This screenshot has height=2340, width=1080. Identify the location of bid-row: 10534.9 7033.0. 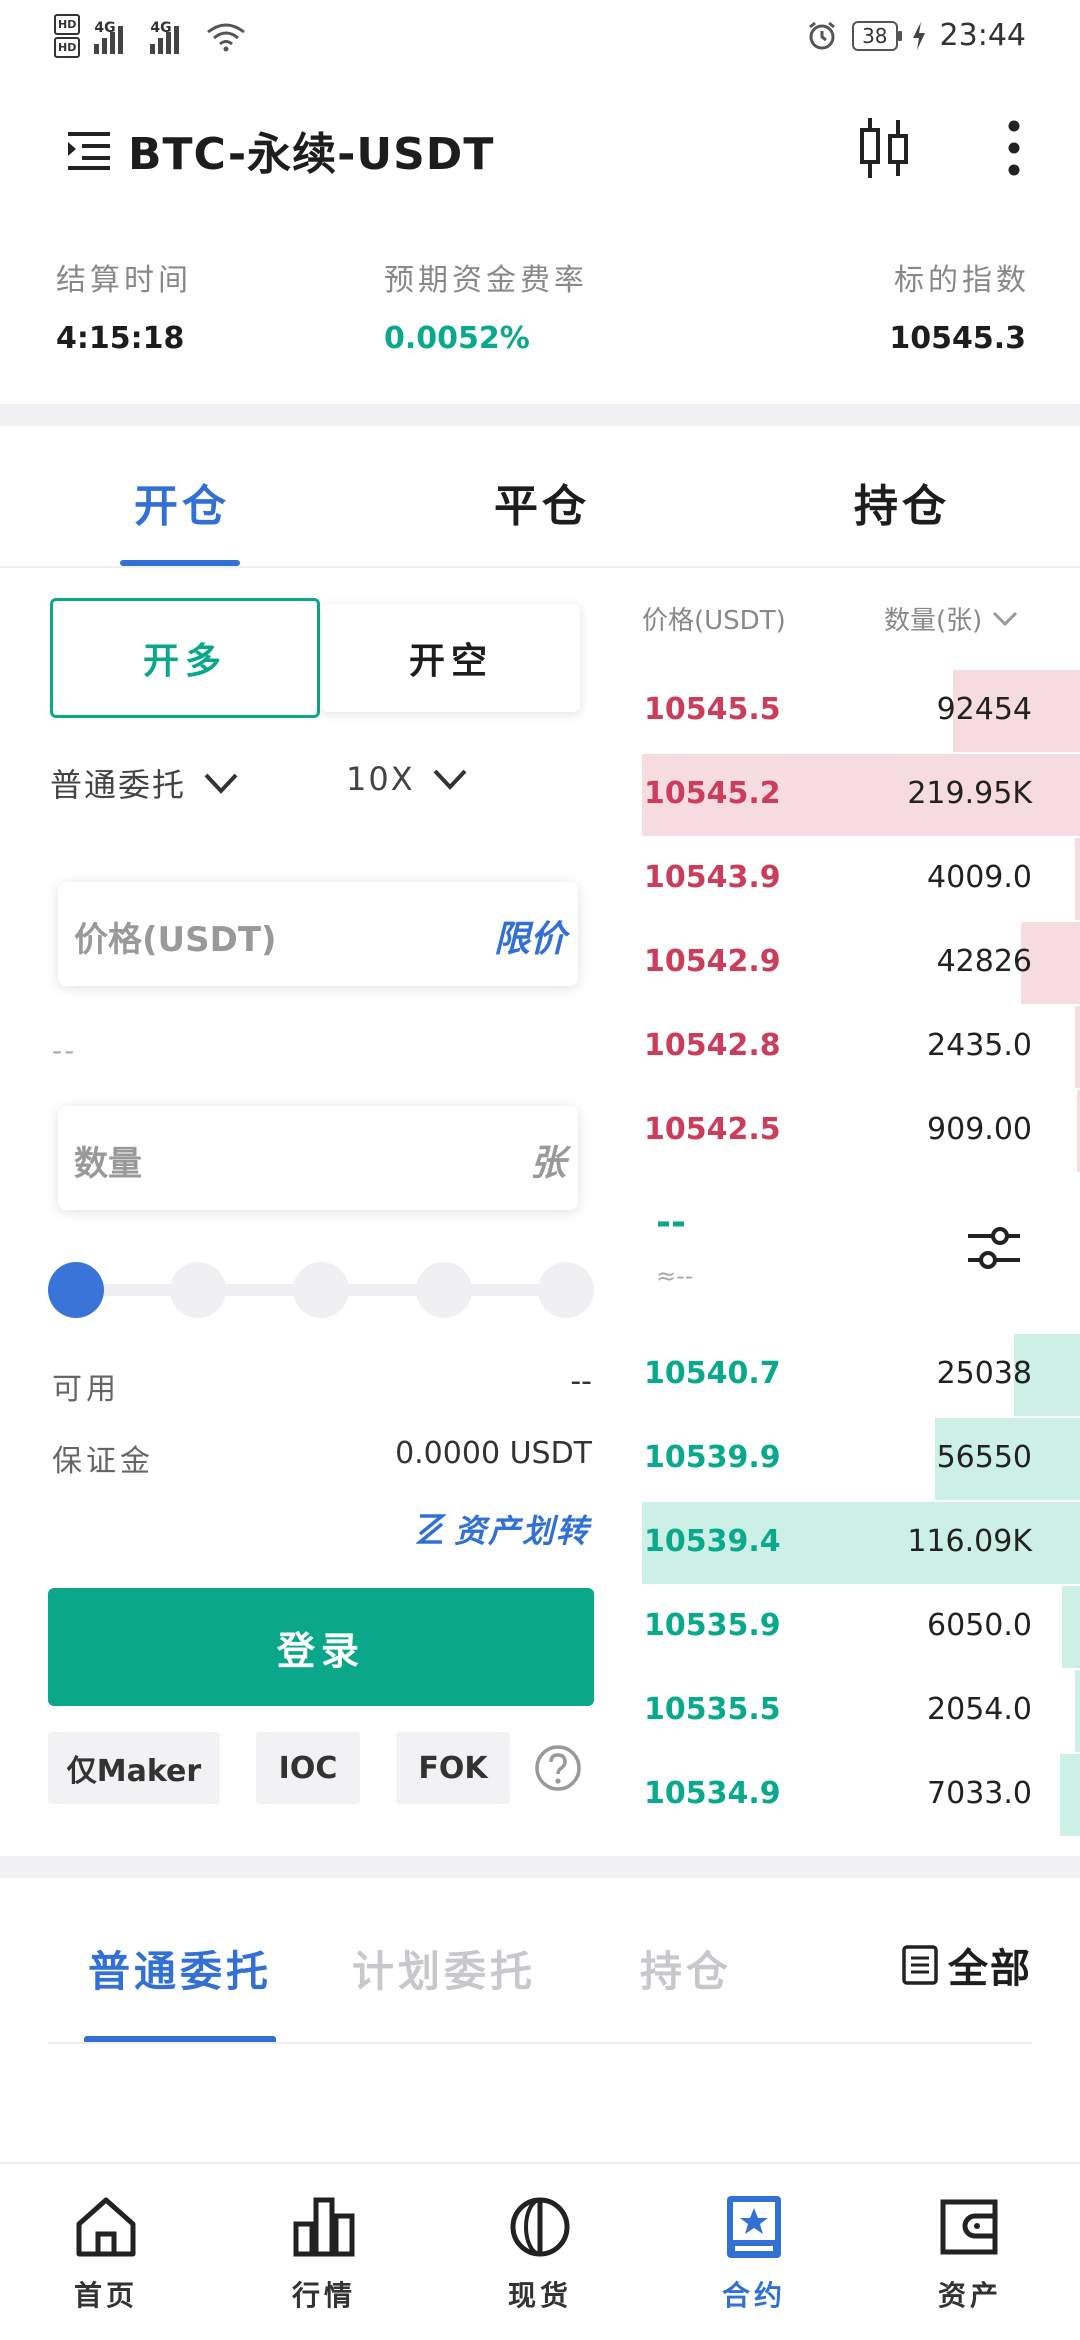
(861, 1795).